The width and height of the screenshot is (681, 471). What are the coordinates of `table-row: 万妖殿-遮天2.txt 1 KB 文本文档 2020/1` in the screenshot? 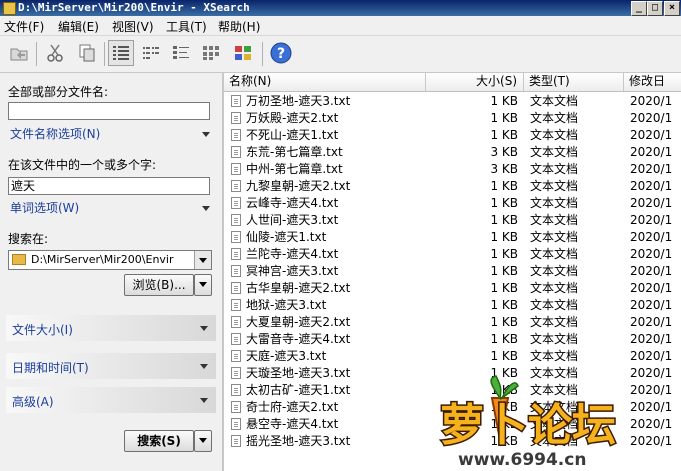 It's located at (452, 118).